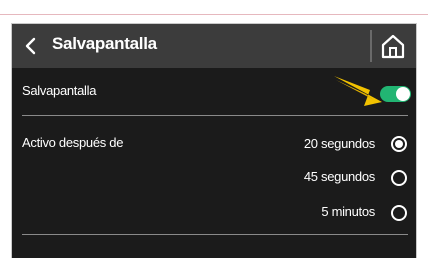 The image size is (428, 258). I want to click on option-45-seconds-radio, so click(399, 178).